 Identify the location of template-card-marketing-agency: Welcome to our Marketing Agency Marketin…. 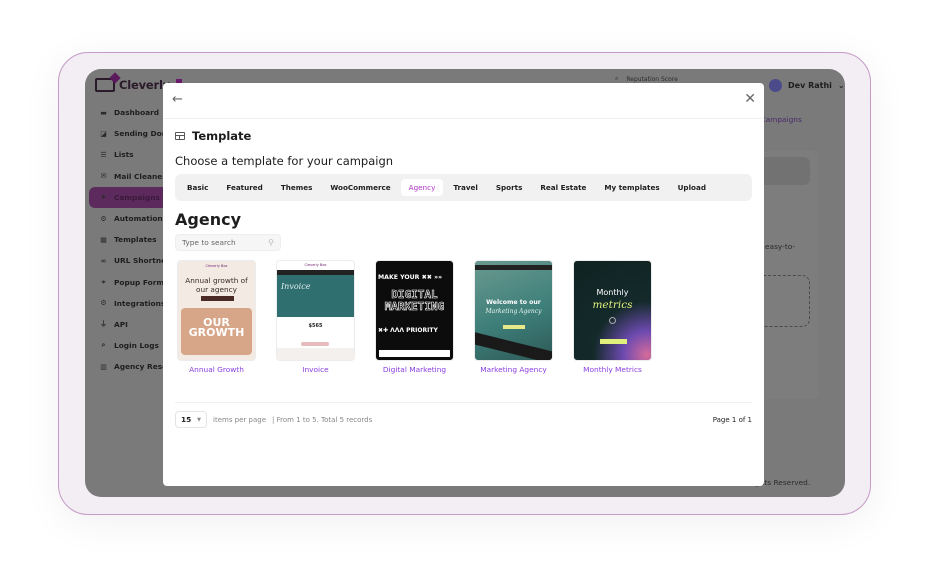
(513, 317).